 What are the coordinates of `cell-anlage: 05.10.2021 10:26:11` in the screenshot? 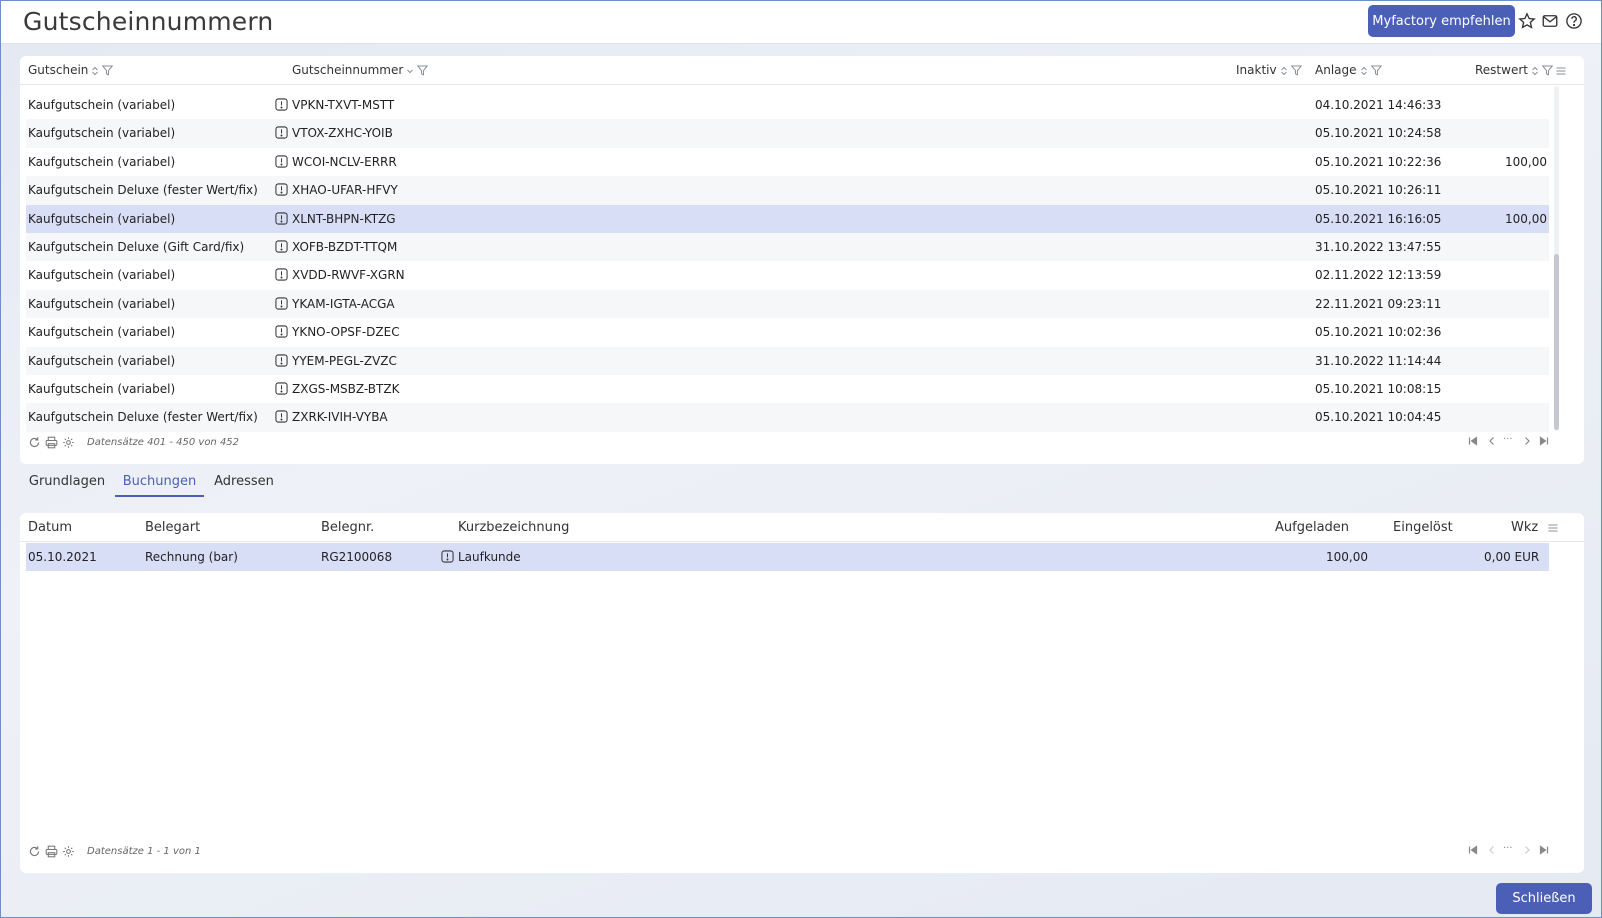 It's located at (1378, 190).